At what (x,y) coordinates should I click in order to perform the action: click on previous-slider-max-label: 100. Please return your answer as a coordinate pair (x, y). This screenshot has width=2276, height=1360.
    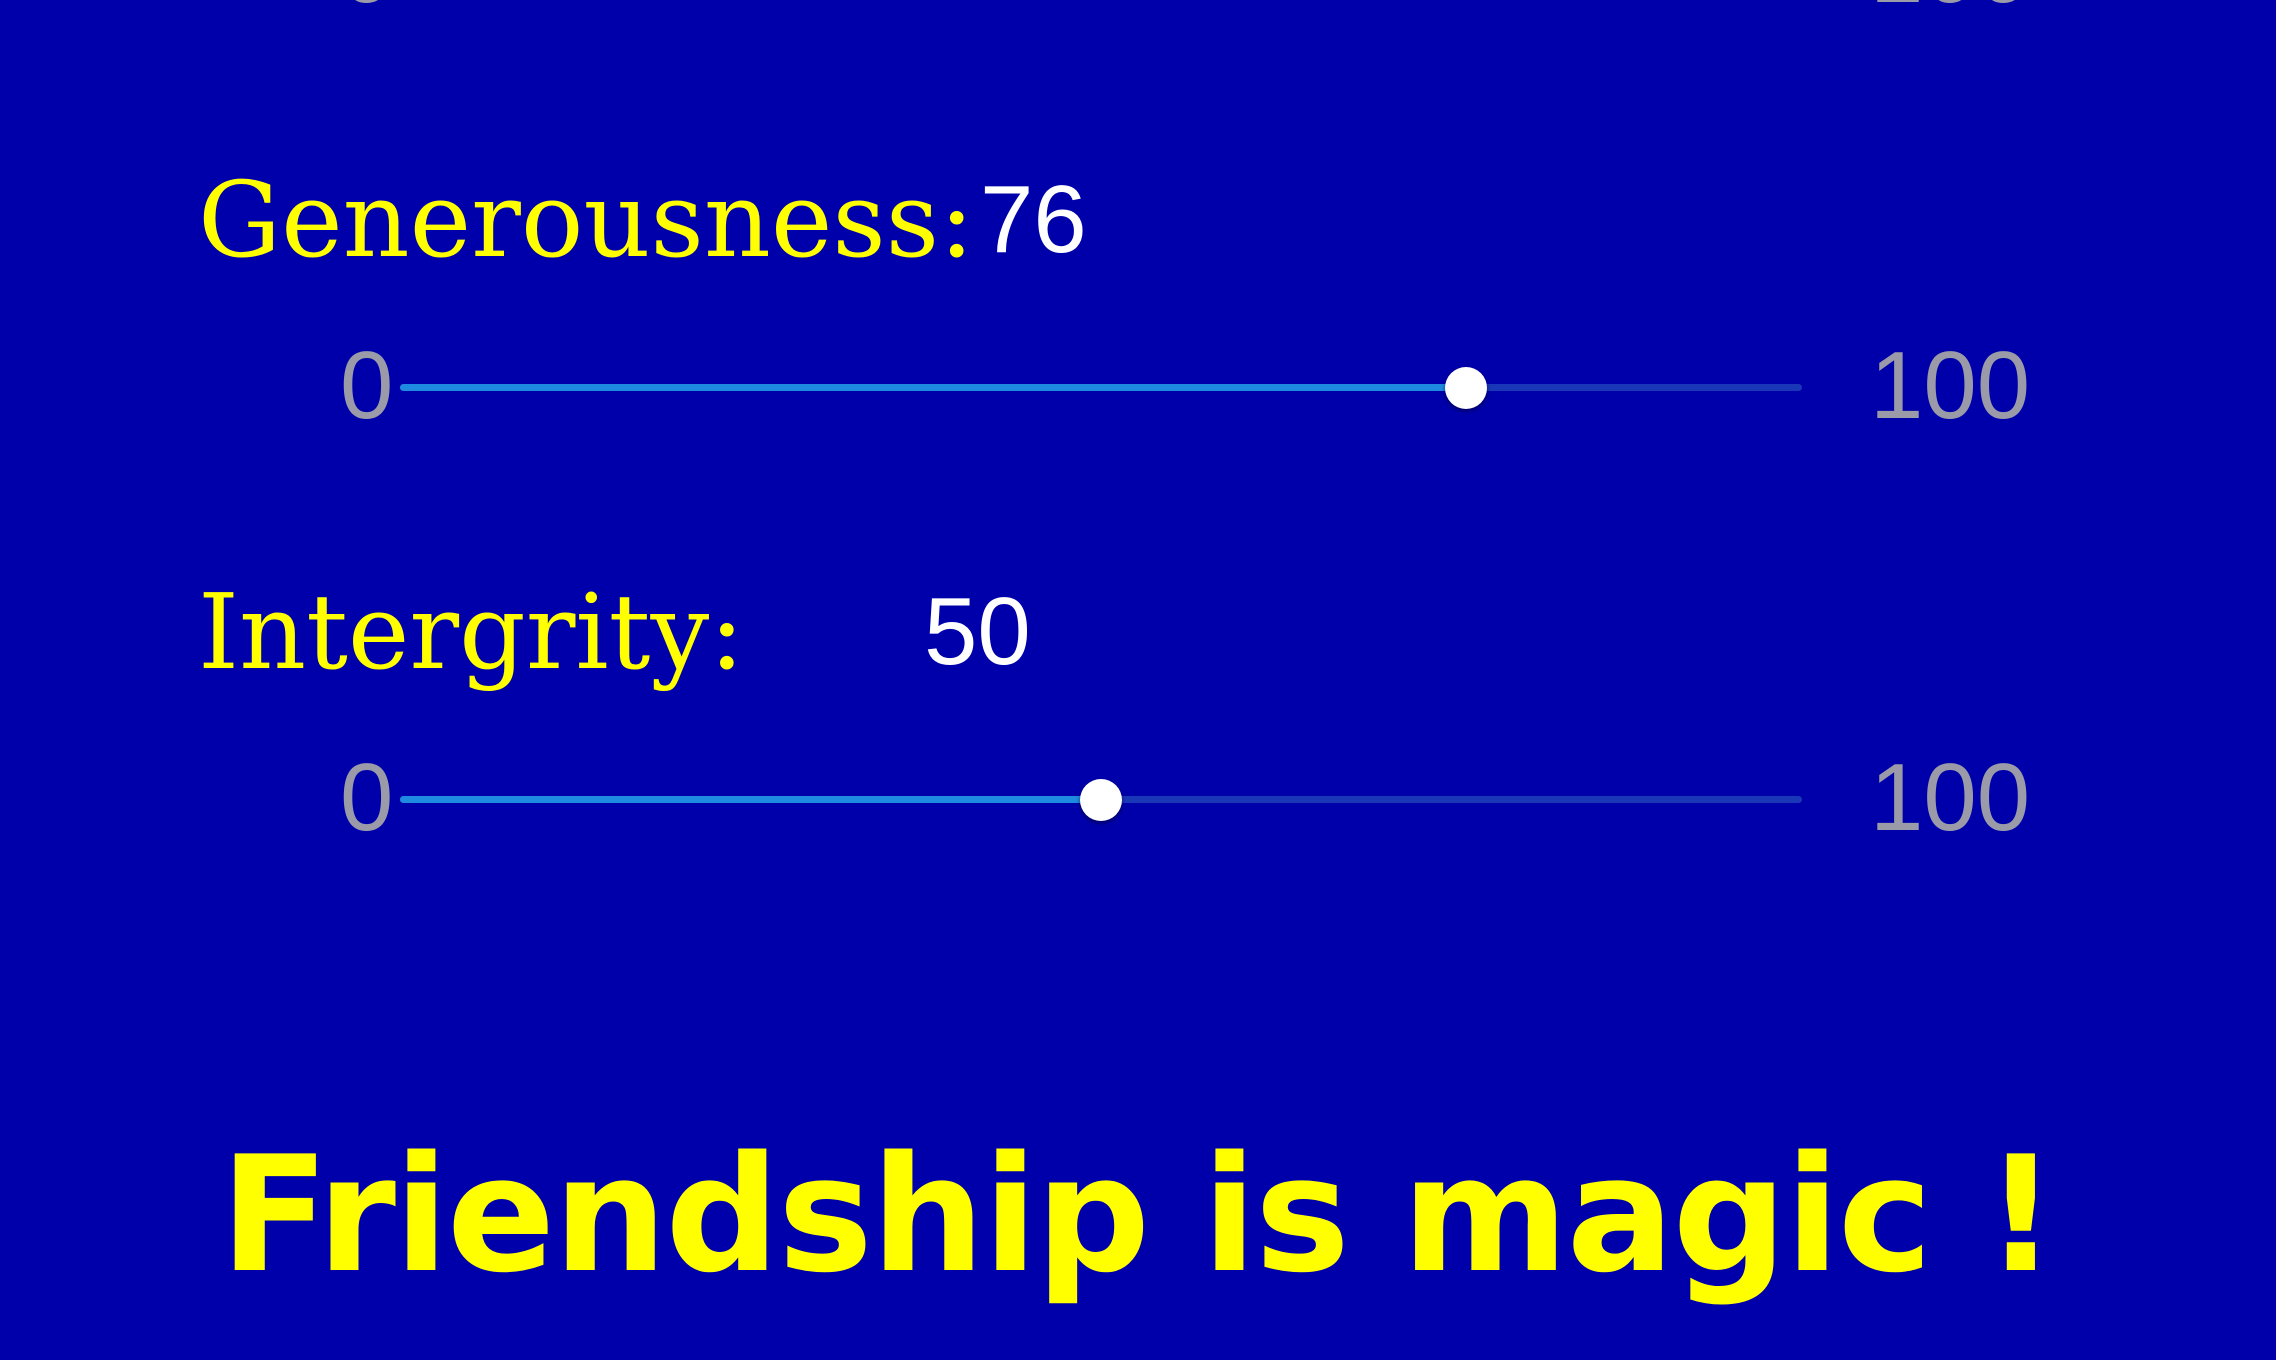
    Looking at the image, I should click on (1950, 9).